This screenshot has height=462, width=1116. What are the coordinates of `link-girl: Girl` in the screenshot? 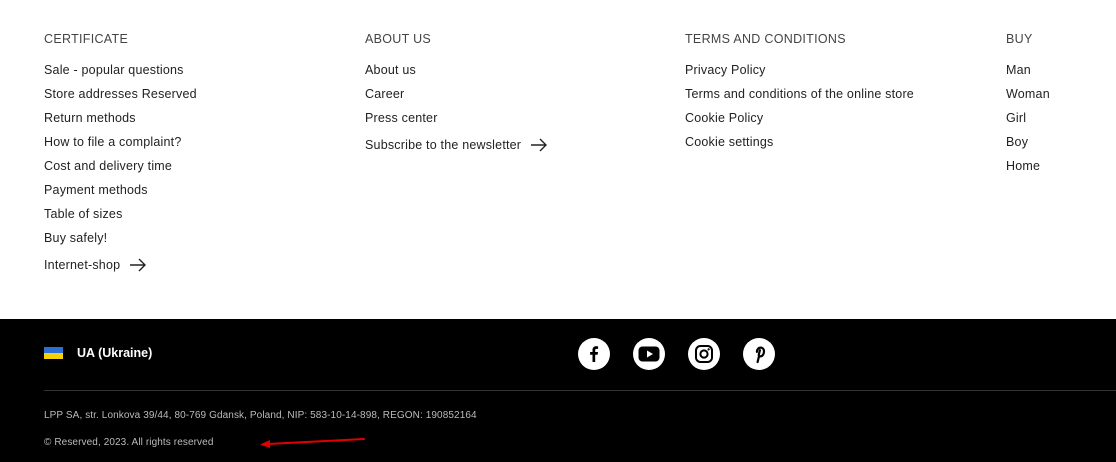 It's located at (1016, 118).